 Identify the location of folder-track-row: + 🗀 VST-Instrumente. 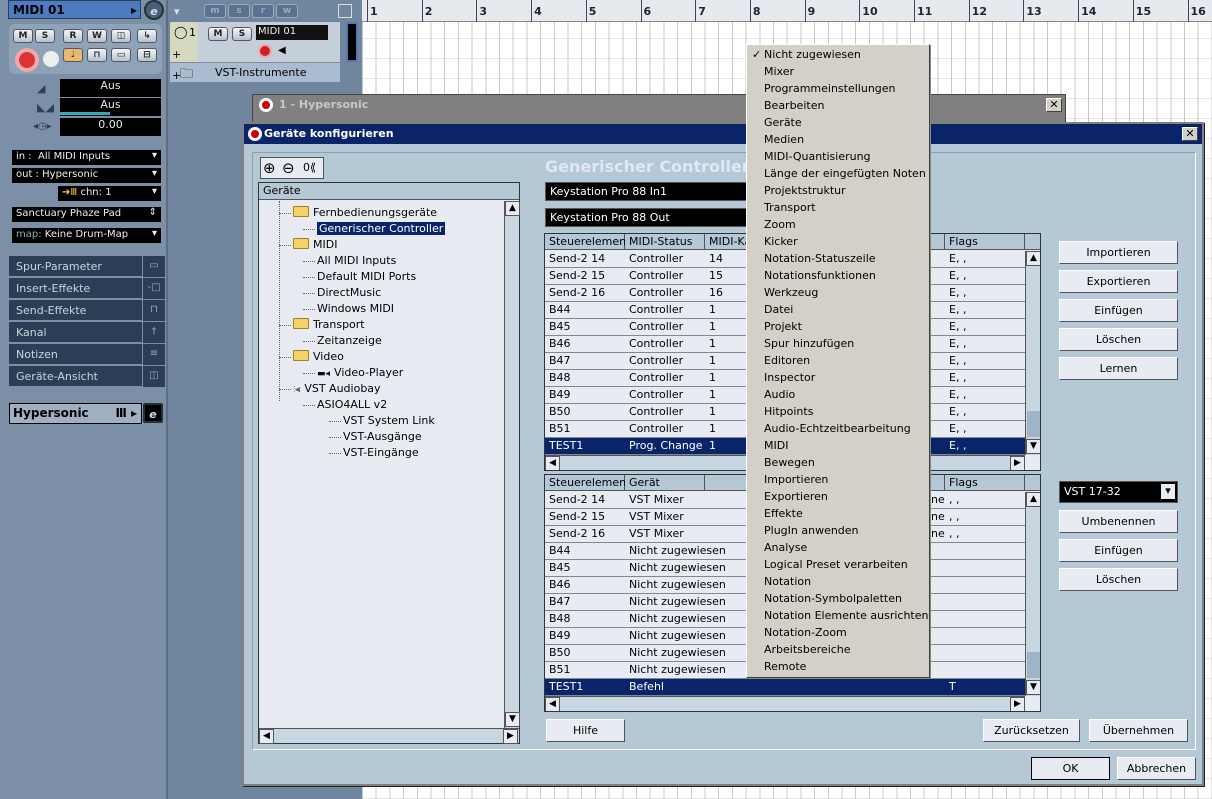
(255, 72).